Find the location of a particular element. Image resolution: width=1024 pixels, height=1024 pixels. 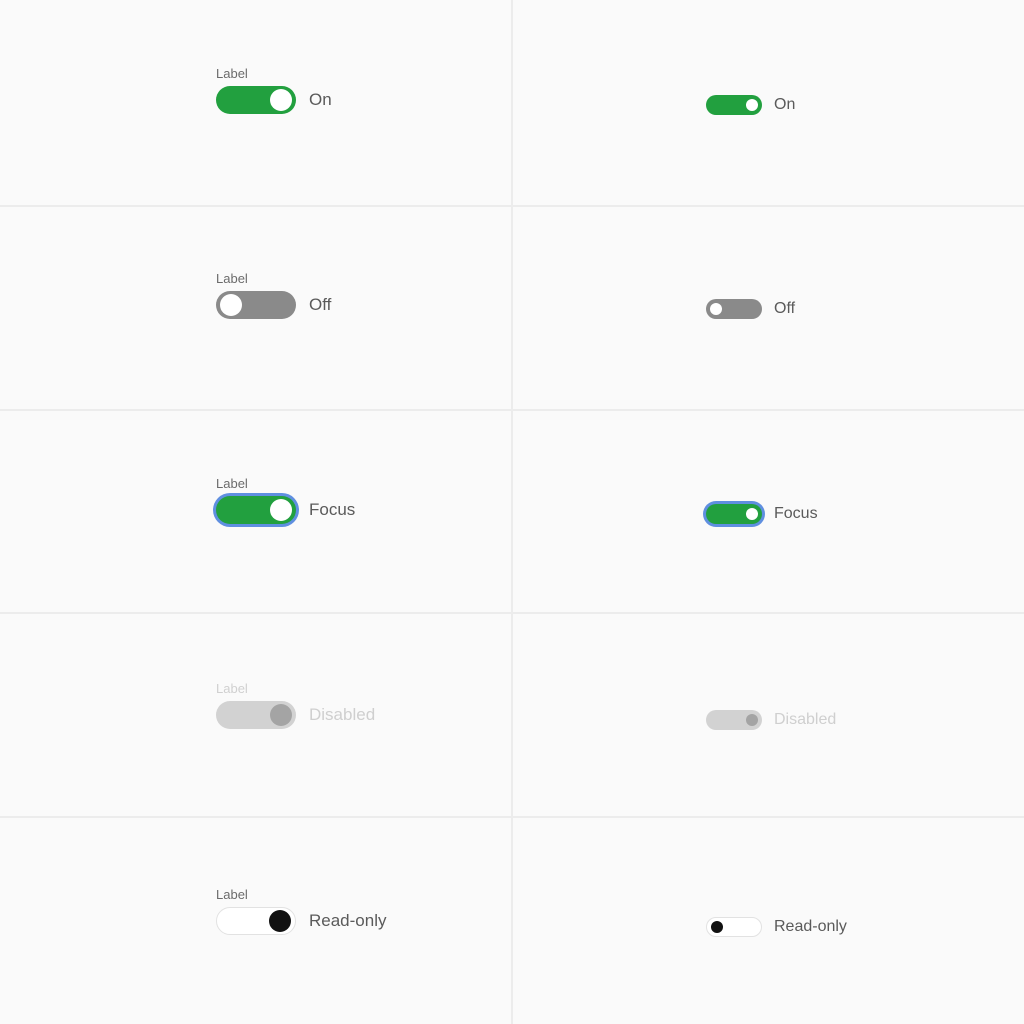

cell-small-focus: Focus is located at coordinates (768, 511).